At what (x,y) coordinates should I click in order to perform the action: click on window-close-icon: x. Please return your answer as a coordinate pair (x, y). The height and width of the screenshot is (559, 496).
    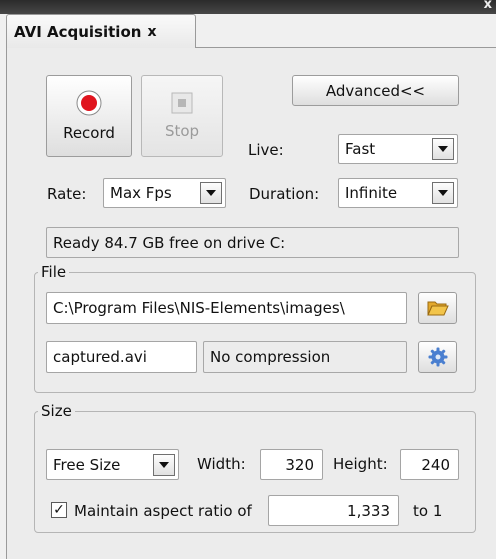
    Looking at the image, I should click on (488, 6).